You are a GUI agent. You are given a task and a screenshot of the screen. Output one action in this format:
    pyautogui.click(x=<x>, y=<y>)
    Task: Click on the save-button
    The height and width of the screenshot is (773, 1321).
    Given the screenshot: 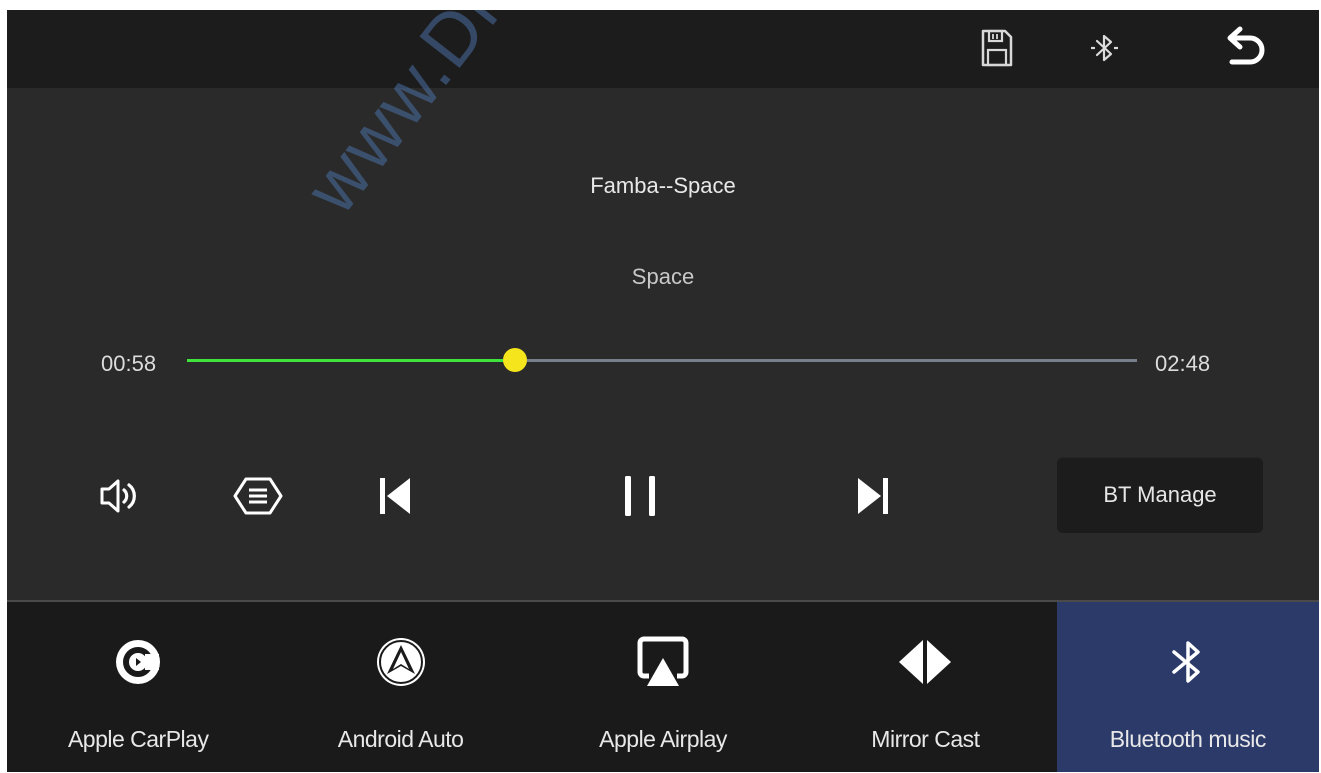 What is the action you would take?
    pyautogui.click(x=997, y=48)
    